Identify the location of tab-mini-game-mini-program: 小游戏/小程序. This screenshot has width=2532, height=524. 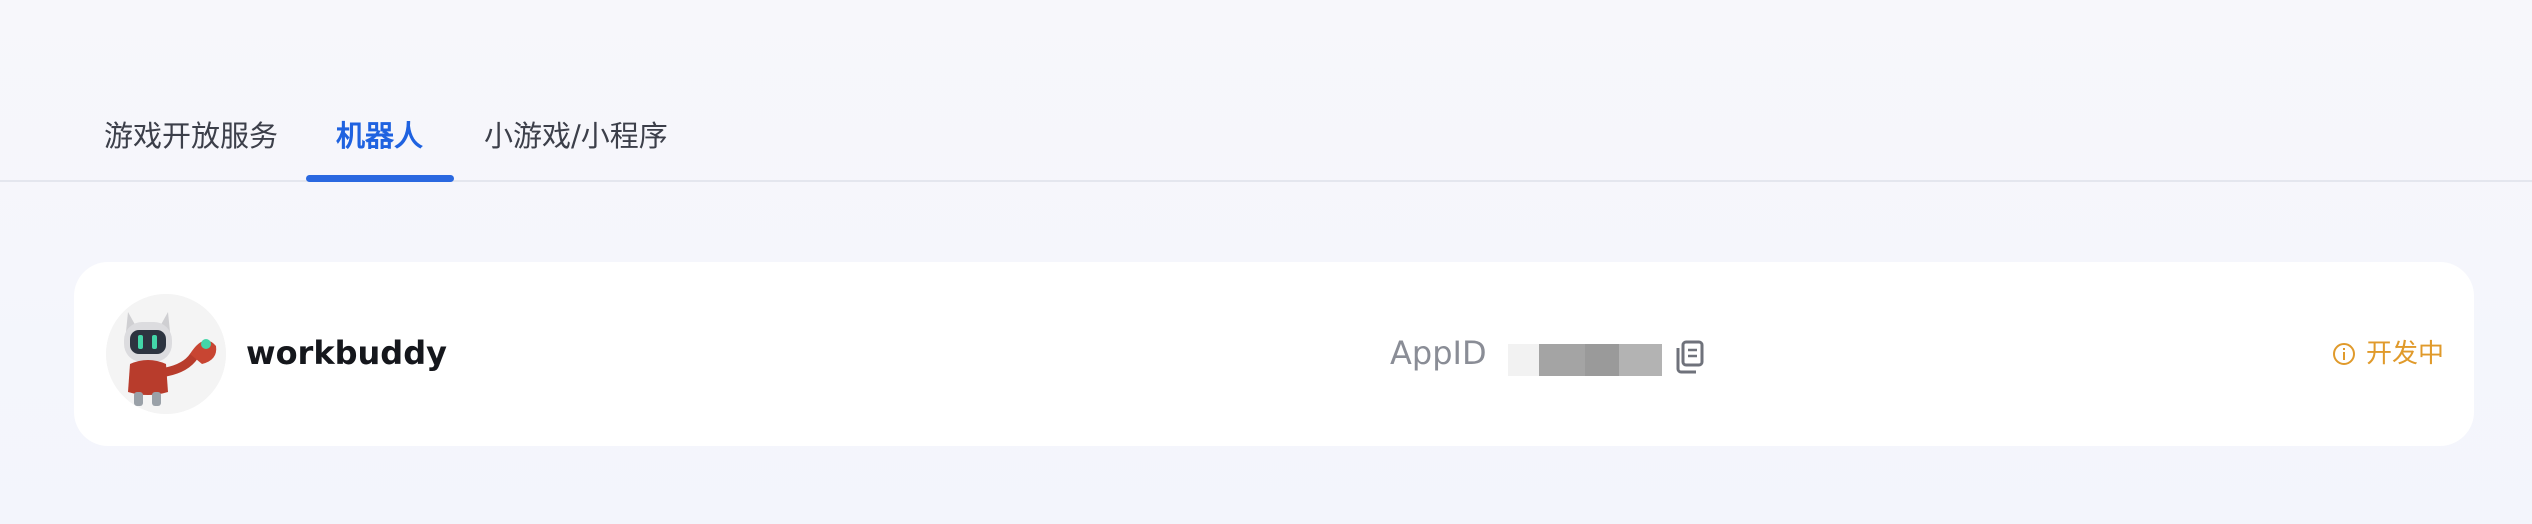
(576, 136).